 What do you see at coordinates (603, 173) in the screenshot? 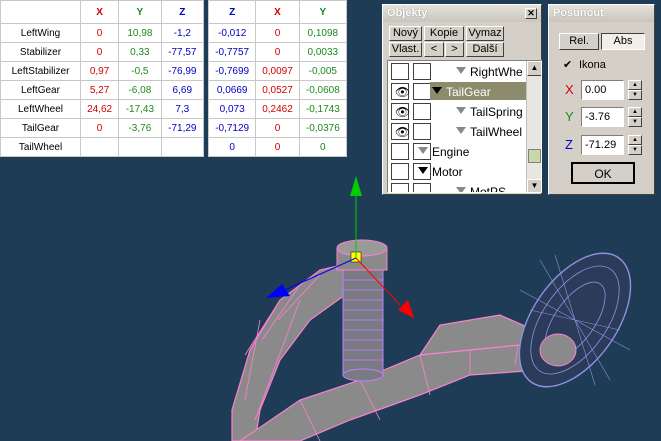
I see `ok-button: OK` at bounding box center [603, 173].